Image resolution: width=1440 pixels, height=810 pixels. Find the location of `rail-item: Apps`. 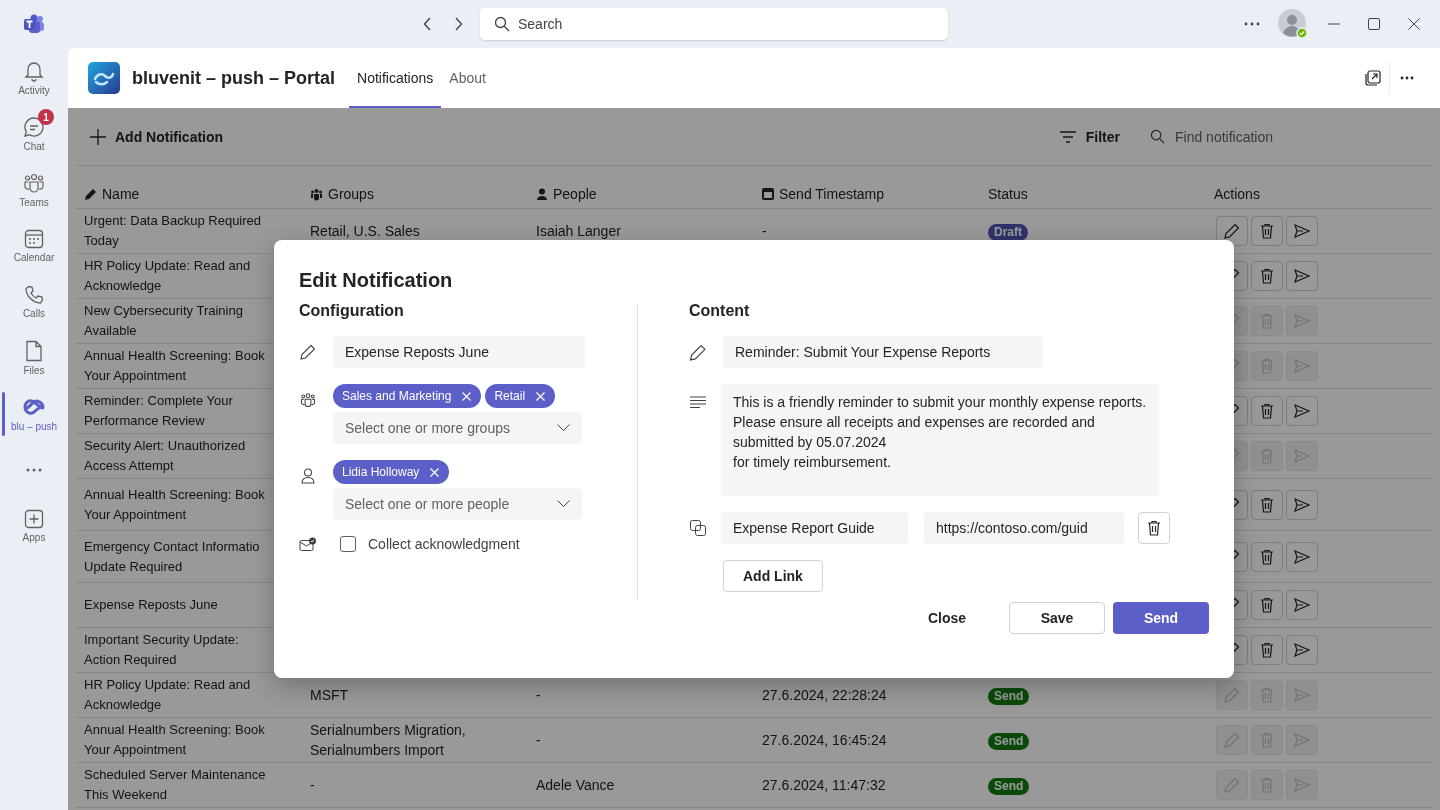

rail-item: Apps is located at coordinates (34, 526).